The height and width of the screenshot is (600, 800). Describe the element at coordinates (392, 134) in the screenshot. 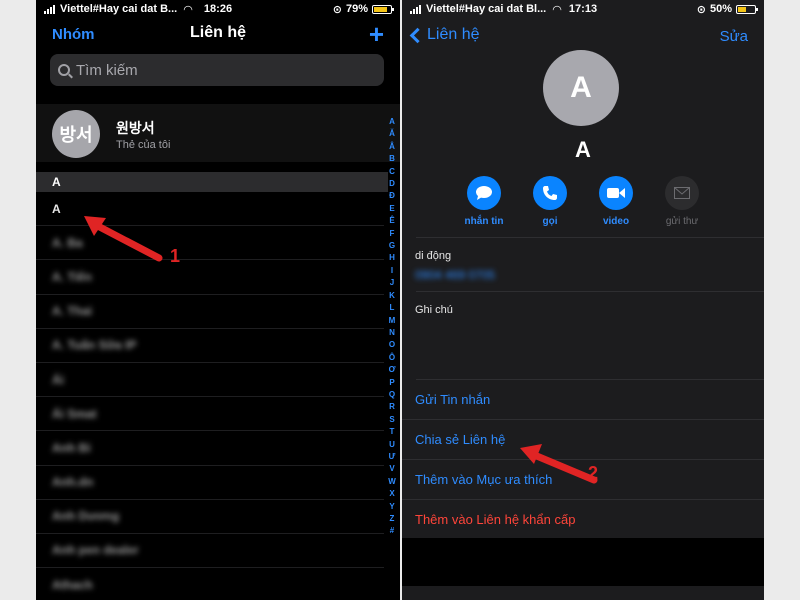

I see `index-letter: Ă` at that location.